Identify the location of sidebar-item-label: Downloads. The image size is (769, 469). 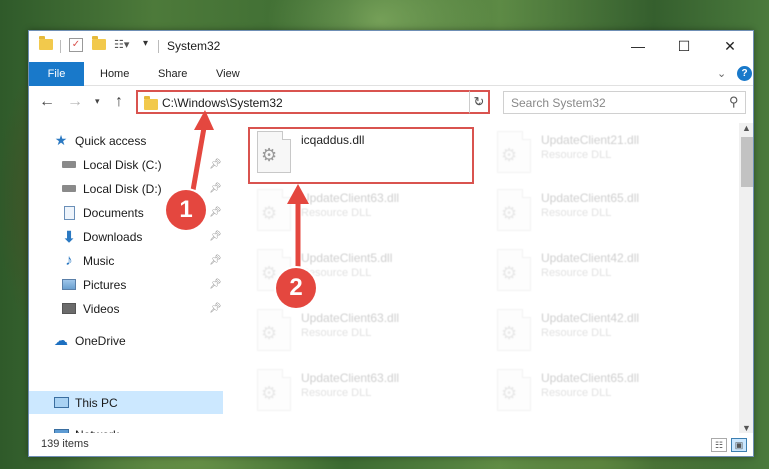
(113, 236).